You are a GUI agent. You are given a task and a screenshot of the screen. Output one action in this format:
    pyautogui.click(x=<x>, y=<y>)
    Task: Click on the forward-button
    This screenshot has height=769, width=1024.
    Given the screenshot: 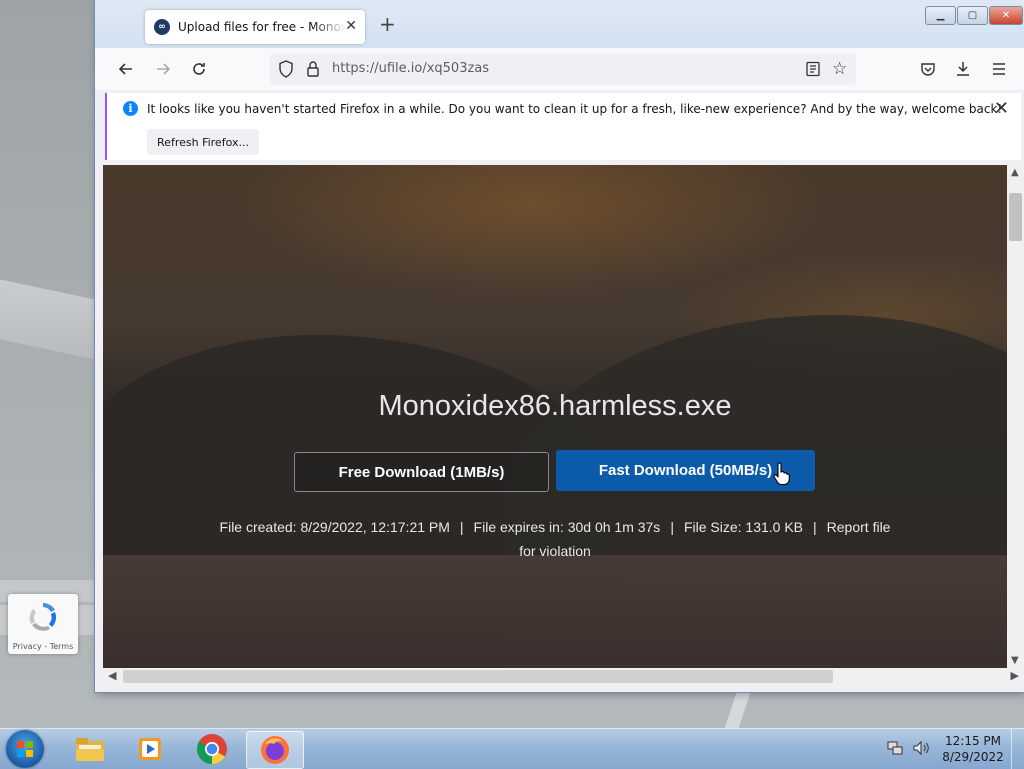 What is the action you would take?
    pyautogui.click(x=163, y=69)
    